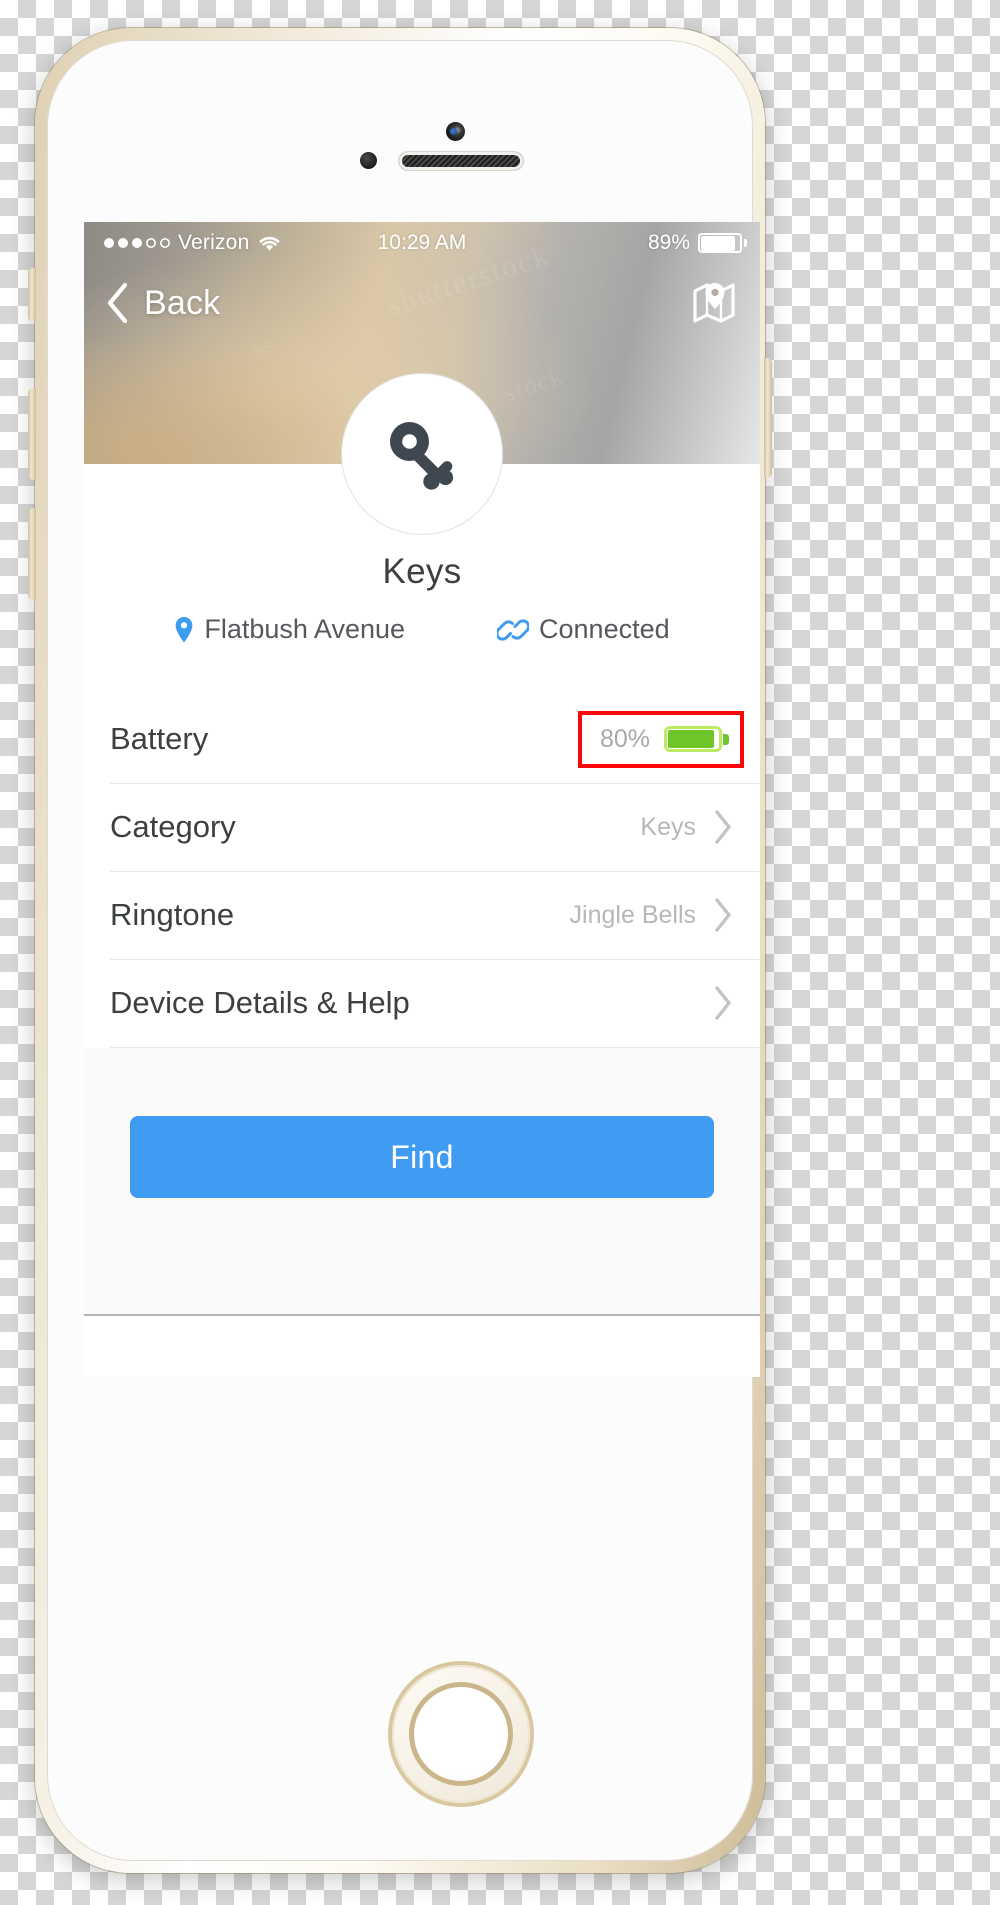  Describe the element at coordinates (768, 418) in the screenshot. I see `power-button` at that location.